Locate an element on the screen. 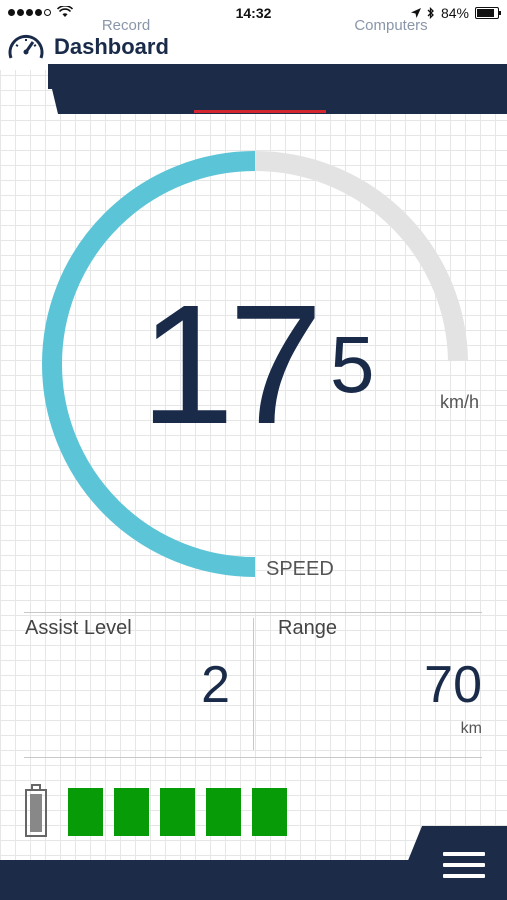  assist-level-label: Assist Level is located at coordinates (78, 628).